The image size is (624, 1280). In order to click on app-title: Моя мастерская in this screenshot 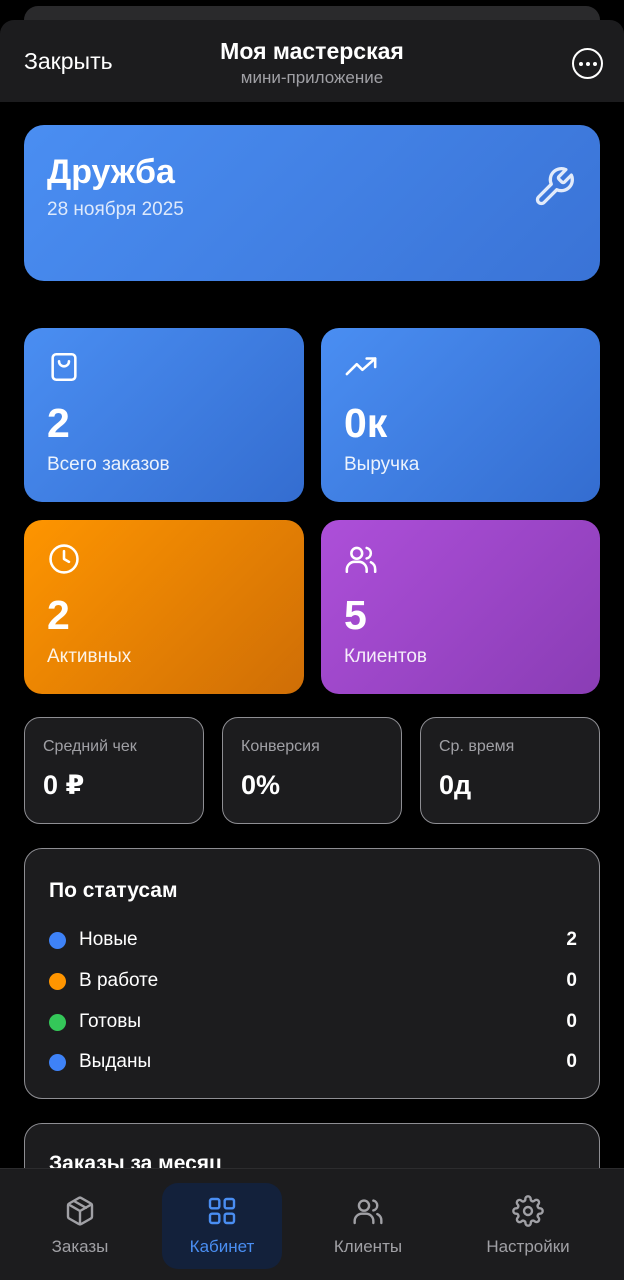, I will do `click(312, 51)`.